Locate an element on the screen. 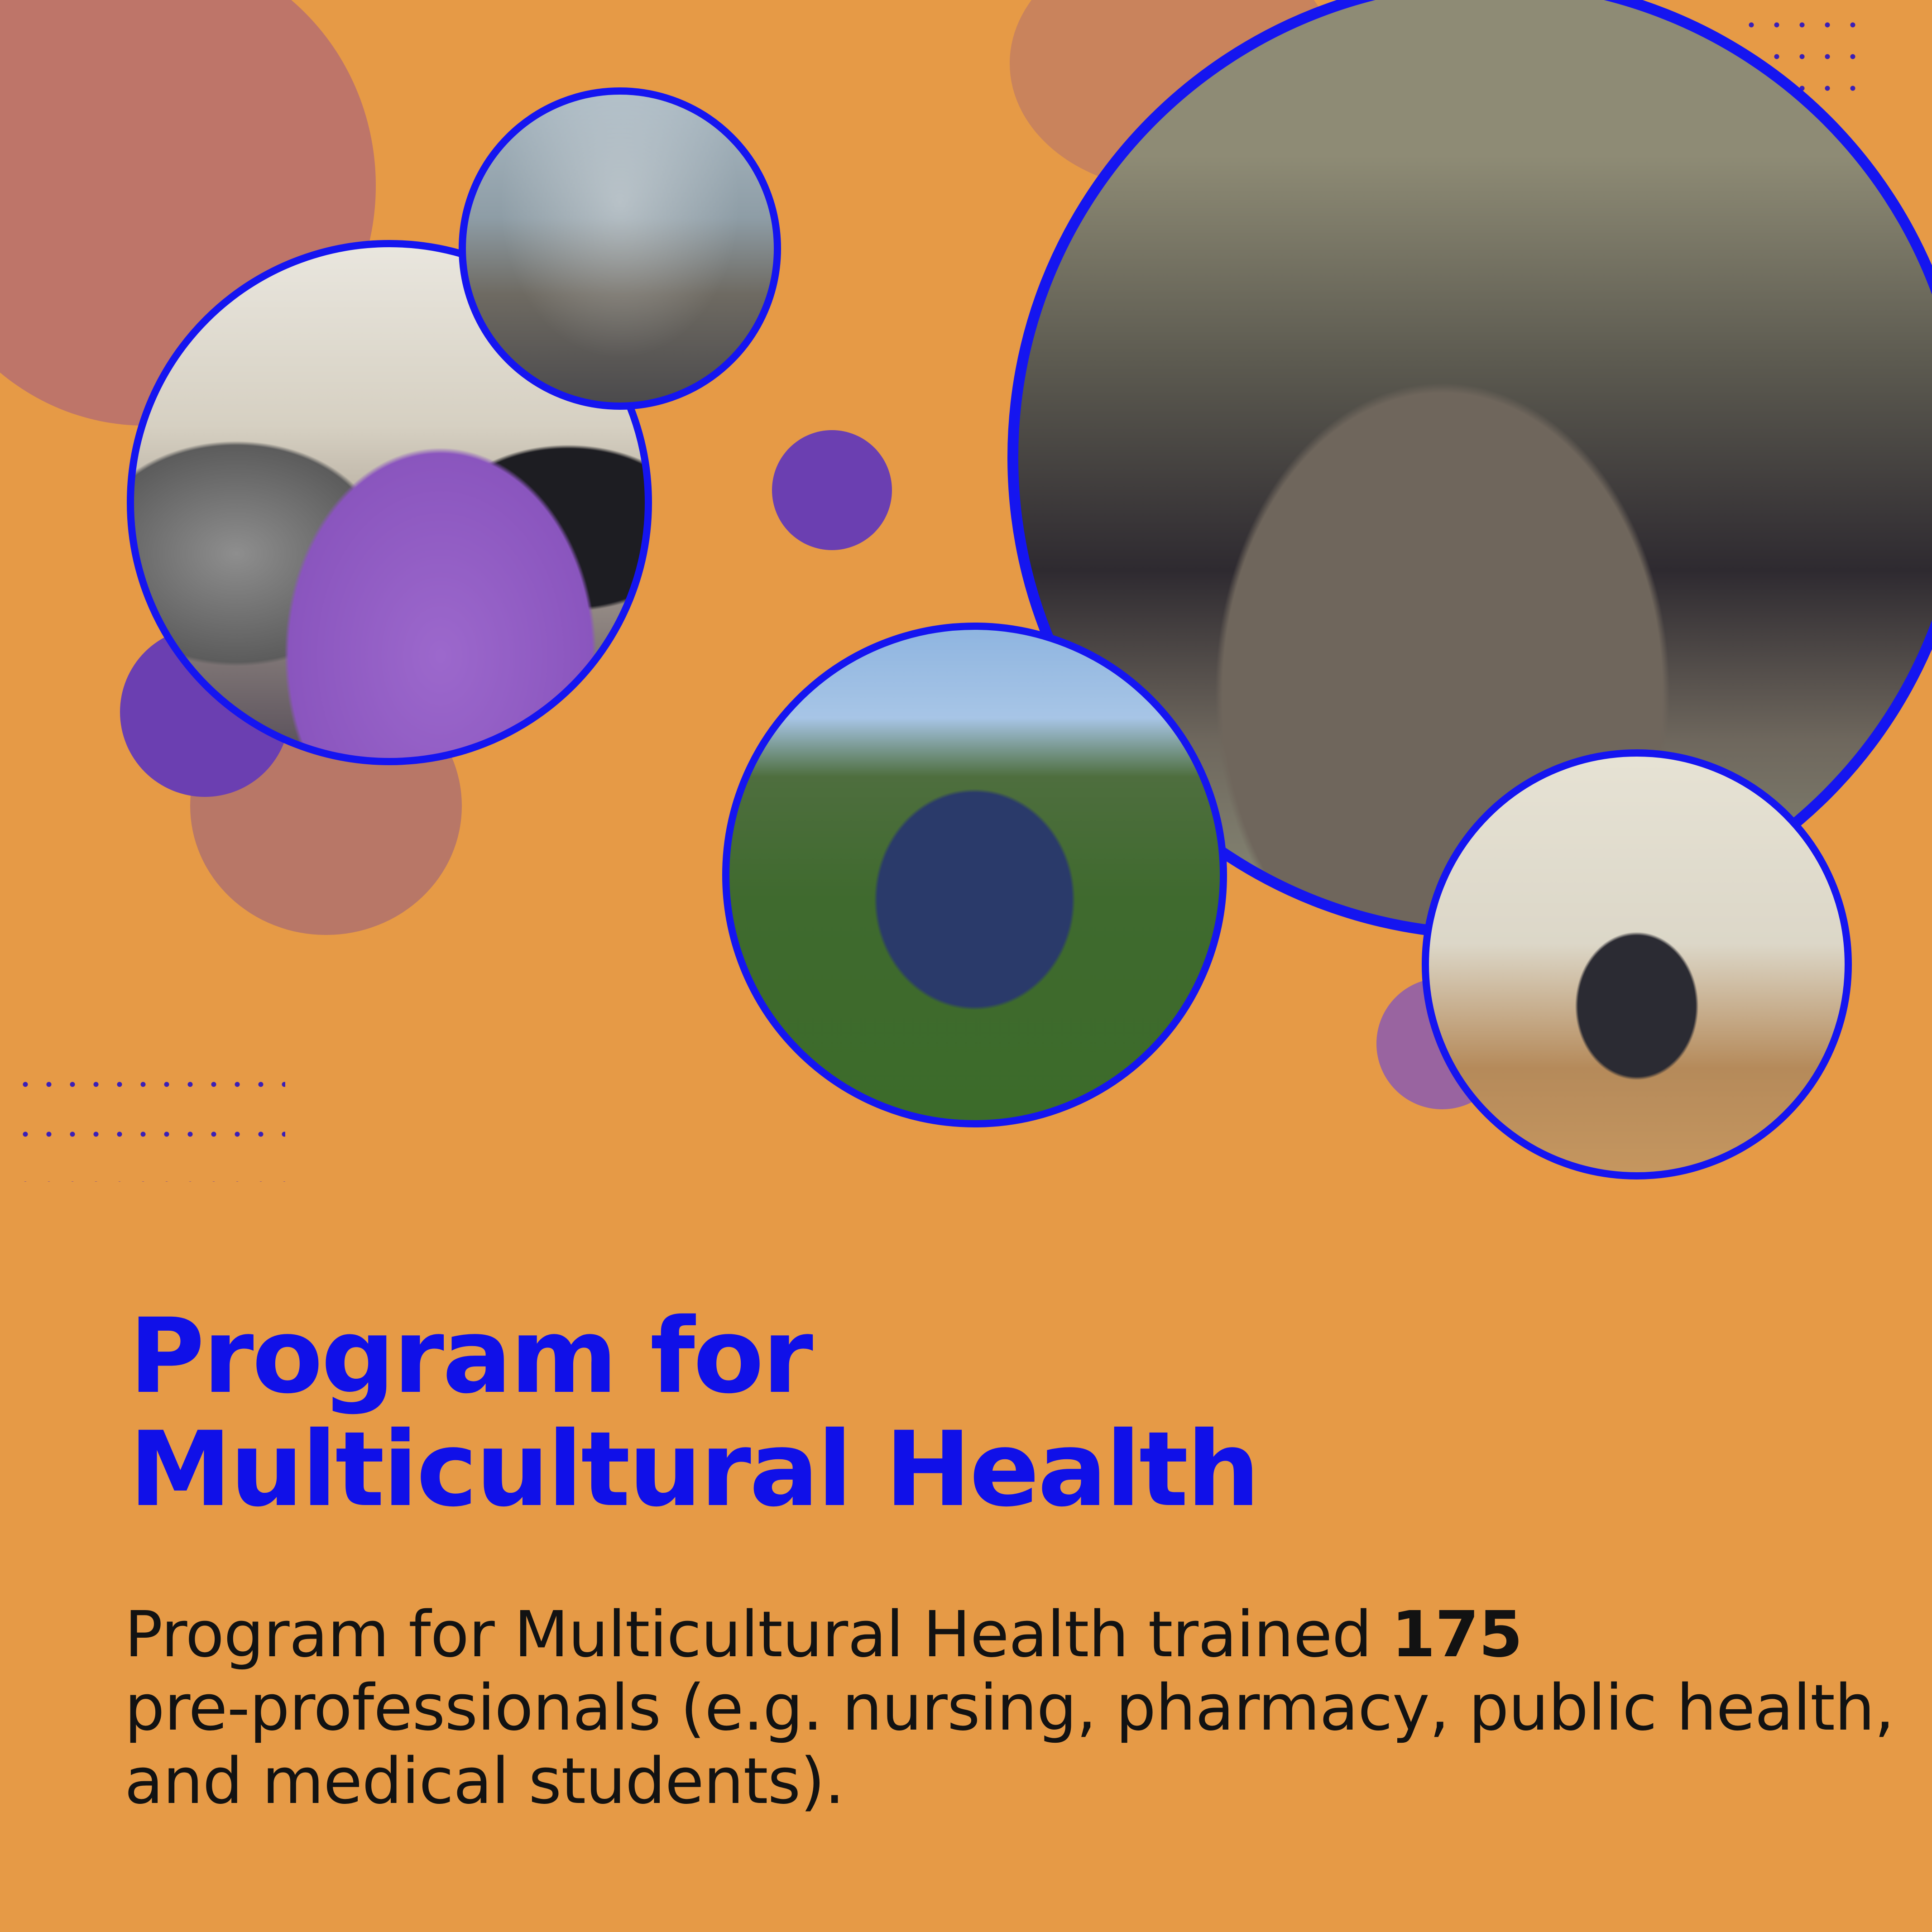  women-in-navy-and-yellow-outdoors-photo is located at coordinates (974, 875).